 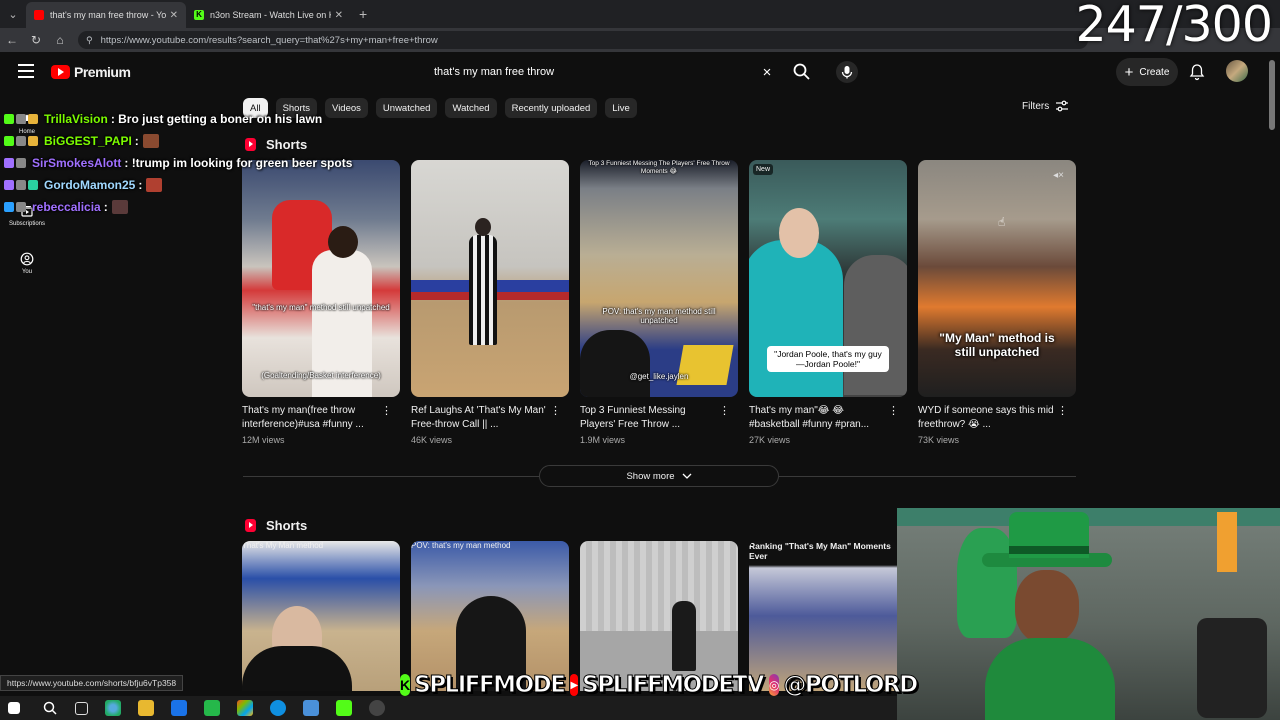 I want to click on widgets-icon, so click(x=113, y=708).